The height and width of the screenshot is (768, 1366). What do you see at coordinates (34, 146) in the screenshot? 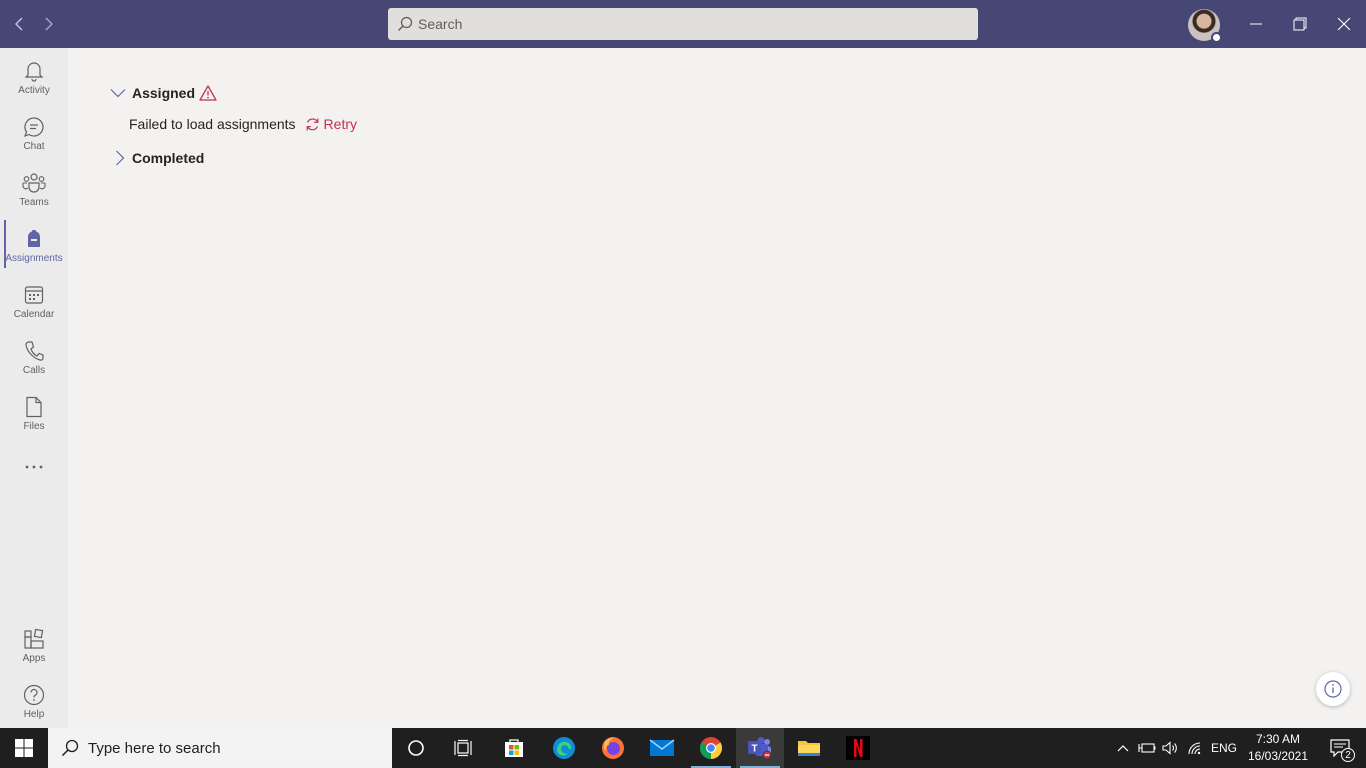
I see `rail-label: Chat` at bounding box center [34, 146].